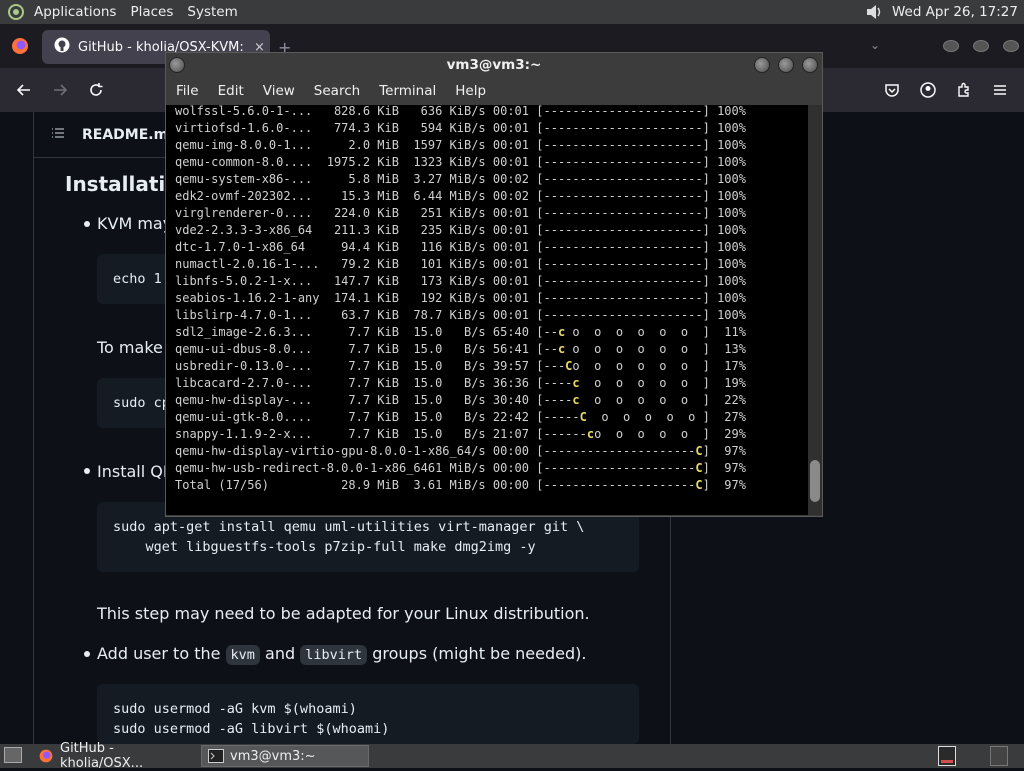 Image resolution: width=1024 pixels, height=771 pixels. I want to click on taskbar-item-terminal: vm3@vm3:~, so click(285, 756).